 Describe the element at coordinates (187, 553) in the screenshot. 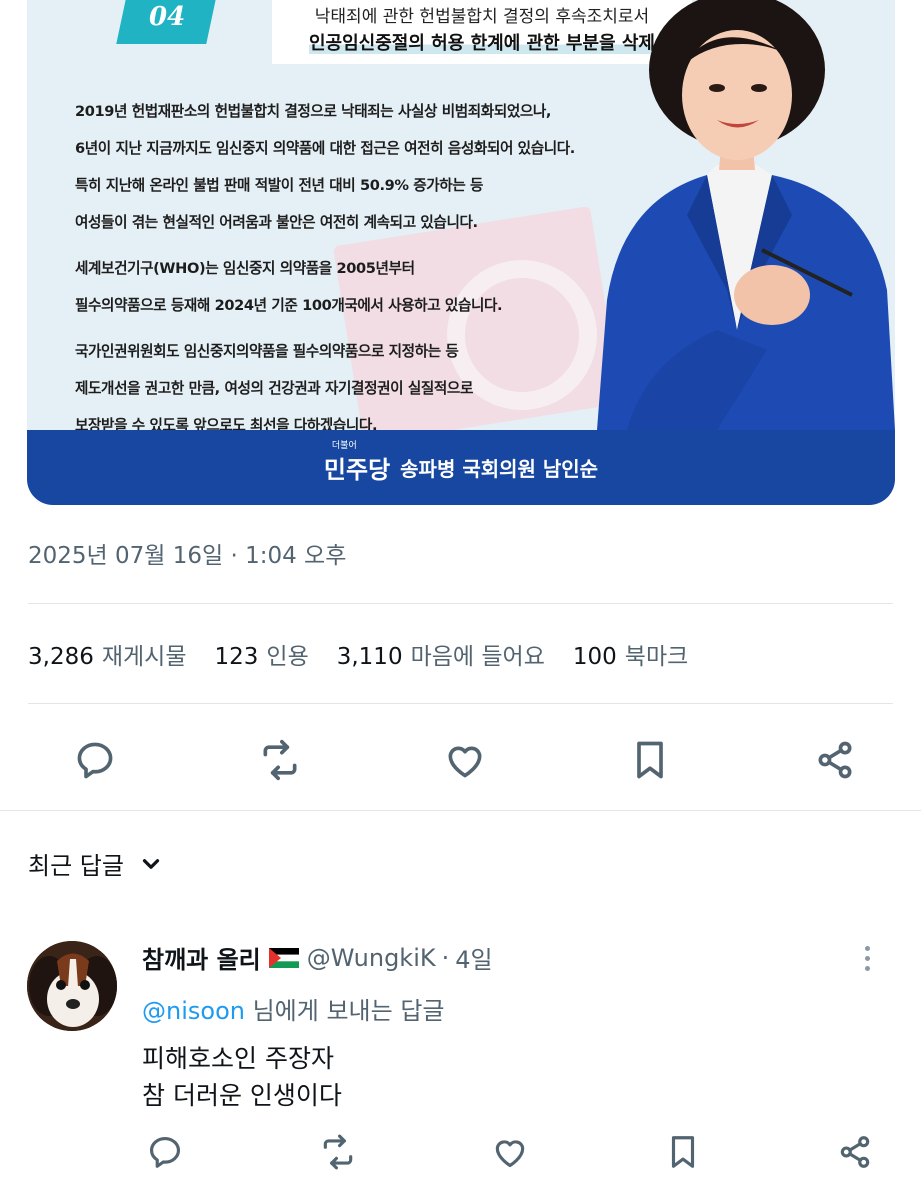

I see `post-timestamp: 2025년 07월 16일 · 1:04 오후` at that location.